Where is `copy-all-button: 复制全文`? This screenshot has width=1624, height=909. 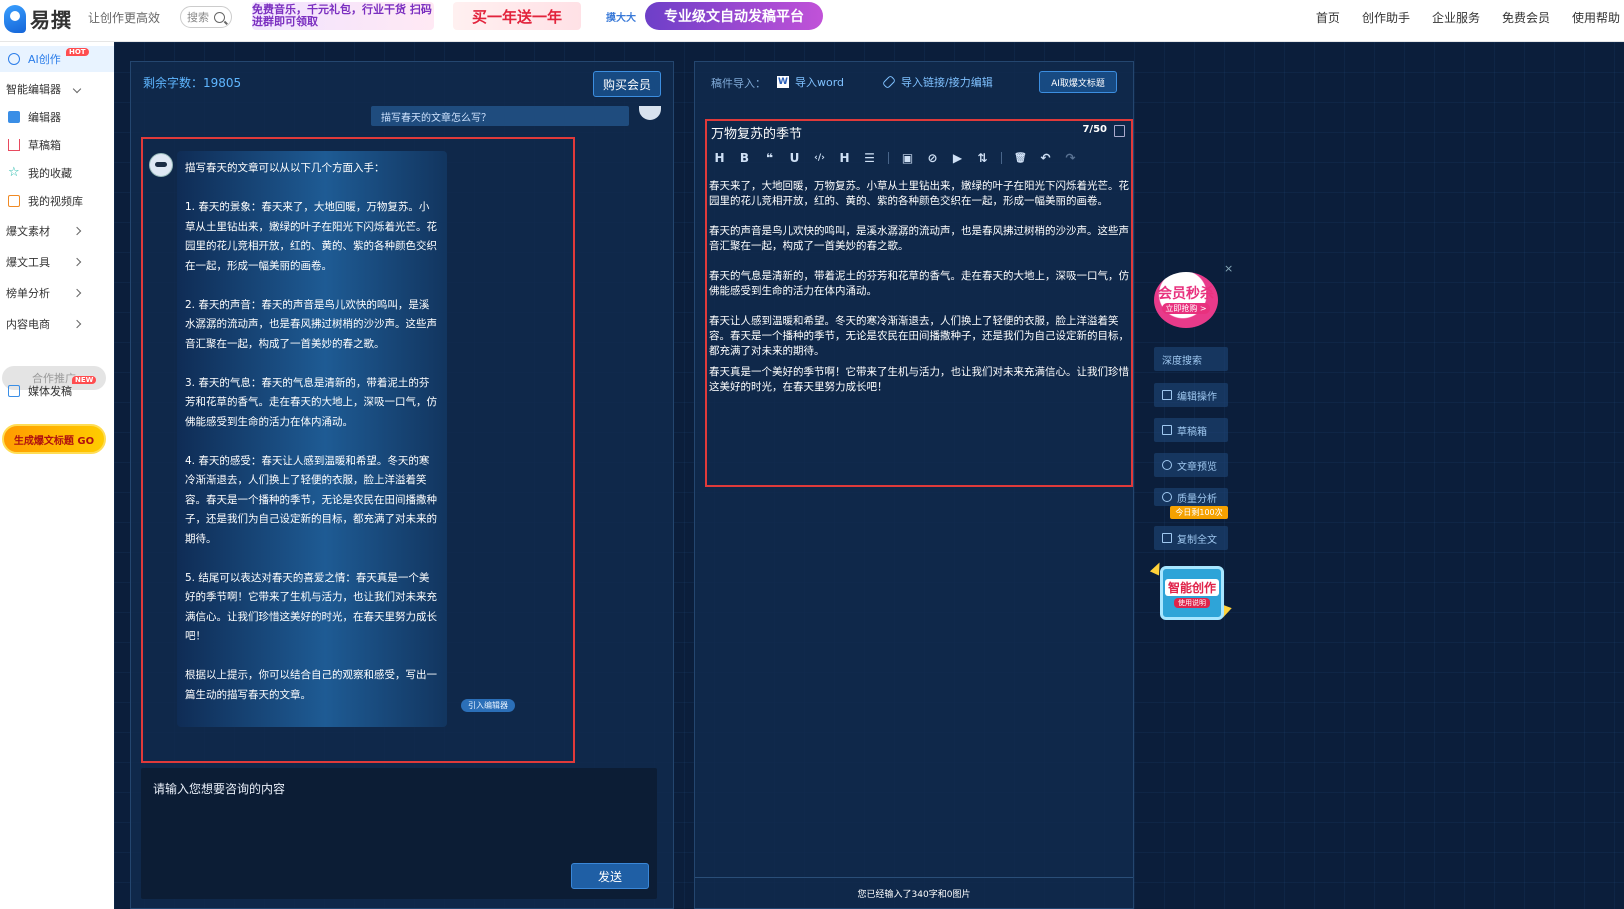
copy-all-button: 复制全文 is located at coordinates (1191, 538).